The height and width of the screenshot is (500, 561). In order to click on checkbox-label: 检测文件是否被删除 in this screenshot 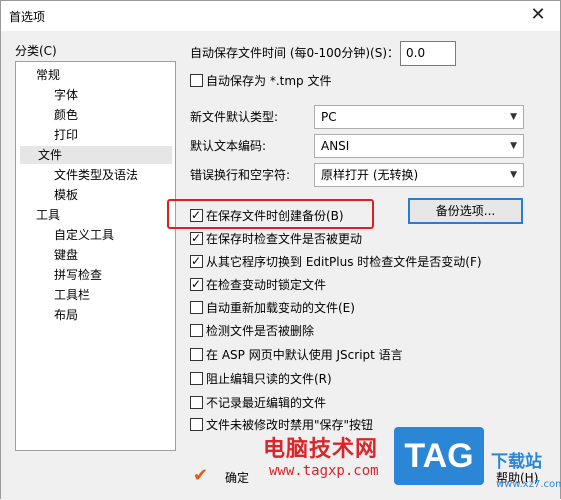, I will do `click(260, 331)`.